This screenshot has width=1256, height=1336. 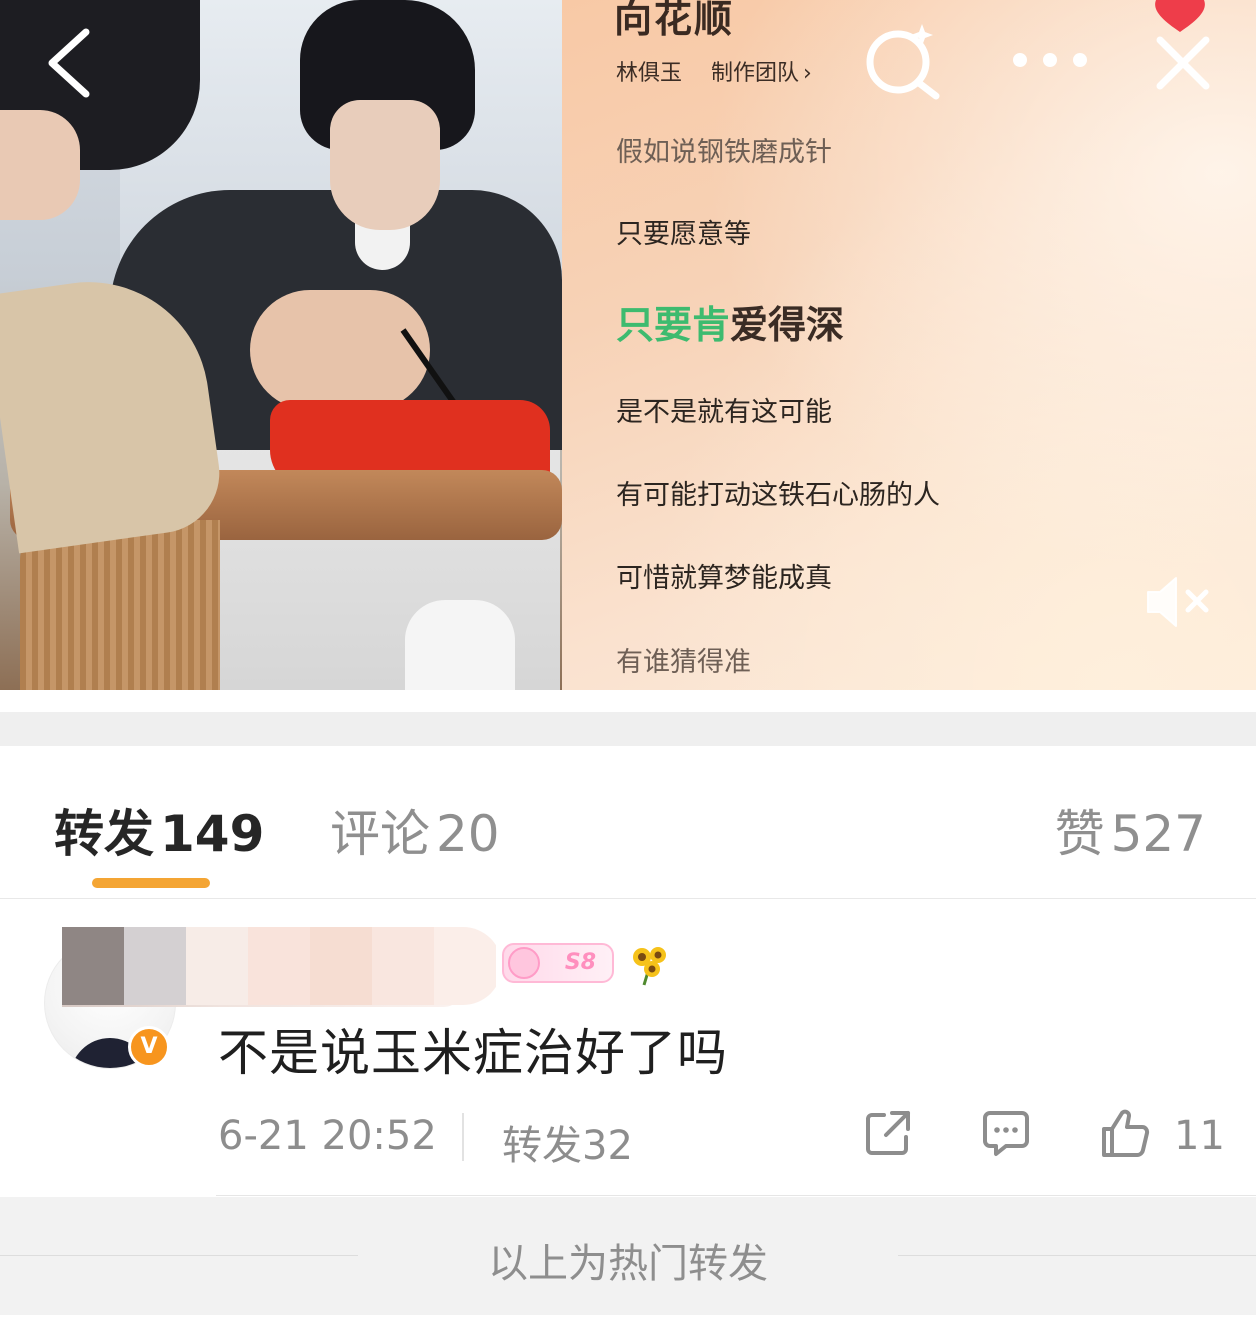 I want to click on repost-count-link: 转发32, so click(x=567, y=1142).